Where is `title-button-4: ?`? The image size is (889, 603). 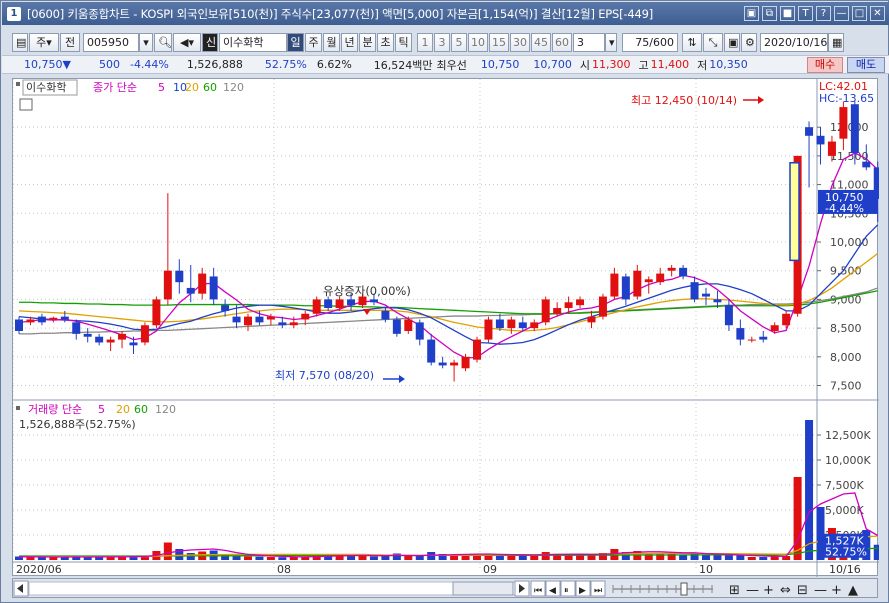 title-button-4: ? is located at coordinates (823, 13).